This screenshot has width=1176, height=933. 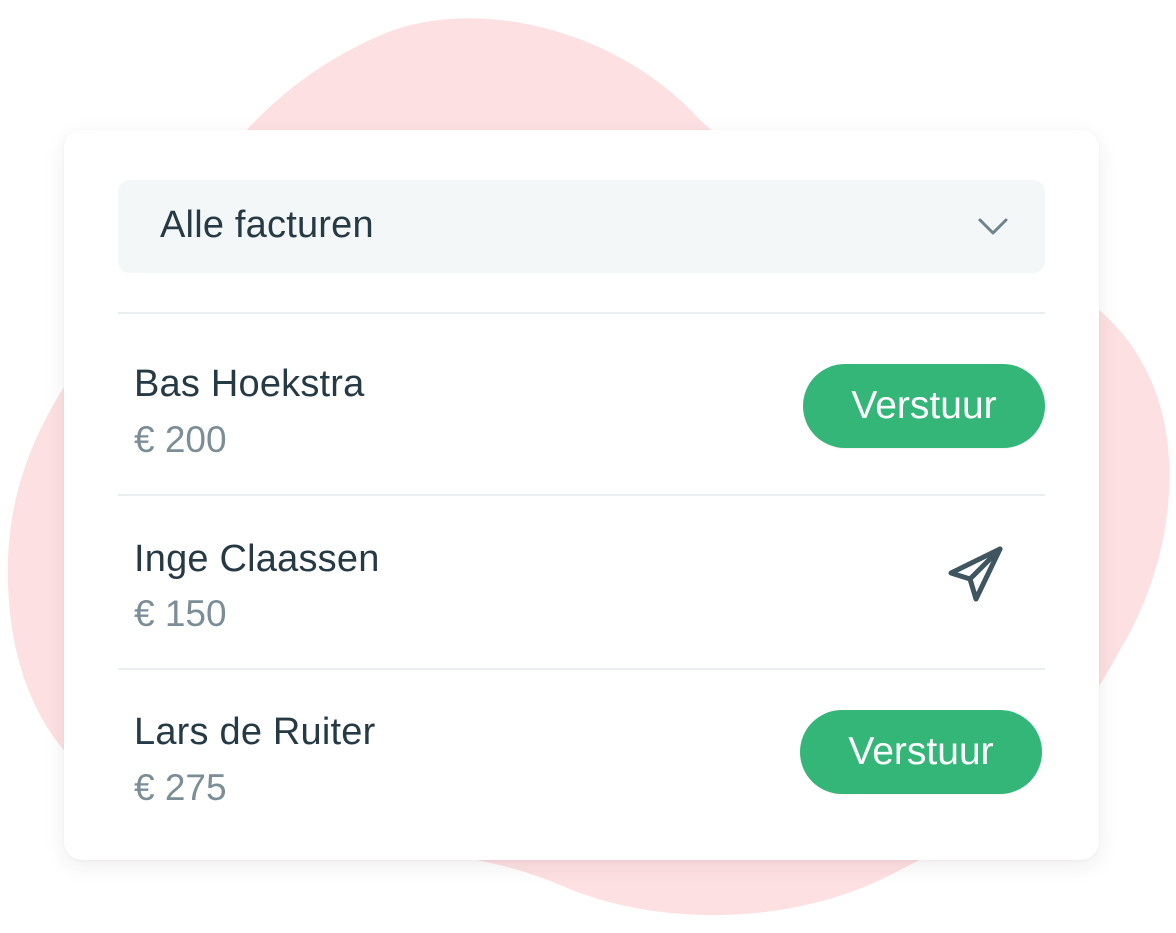 I want to click on invoice-amount: € 200, so click(x=180, y=439).